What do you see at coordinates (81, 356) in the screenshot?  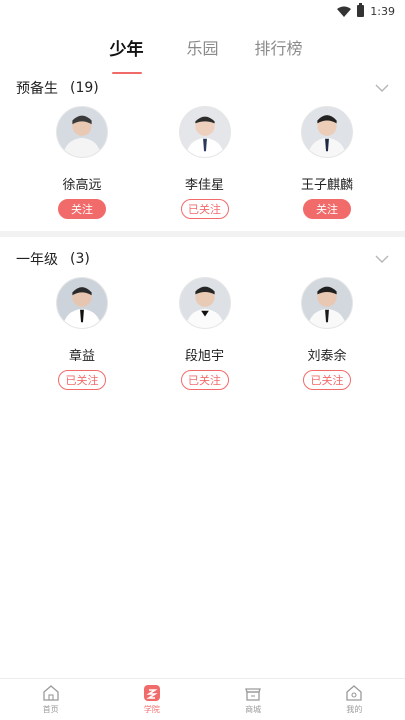 I see `member-name: 章益` at bounding box center [81, 356].